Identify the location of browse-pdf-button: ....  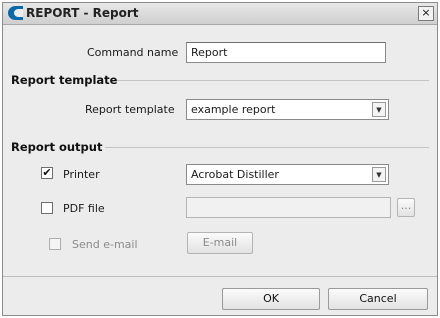
(406, 207).